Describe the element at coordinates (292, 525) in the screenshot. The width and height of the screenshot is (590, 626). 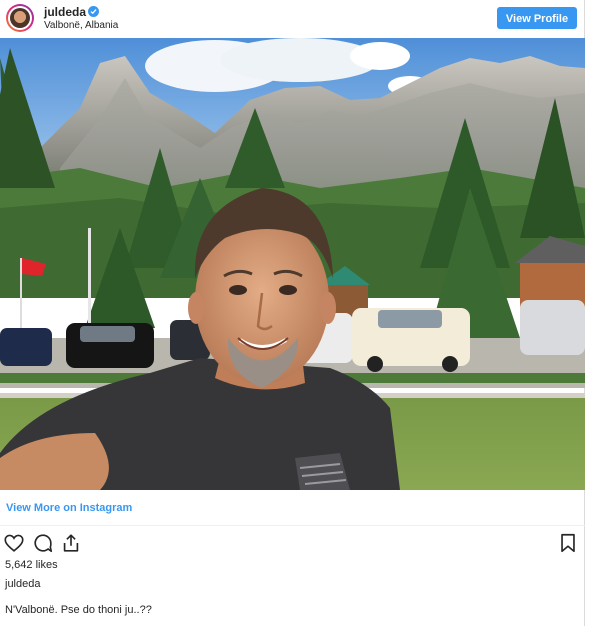
I see `divider` at that location.